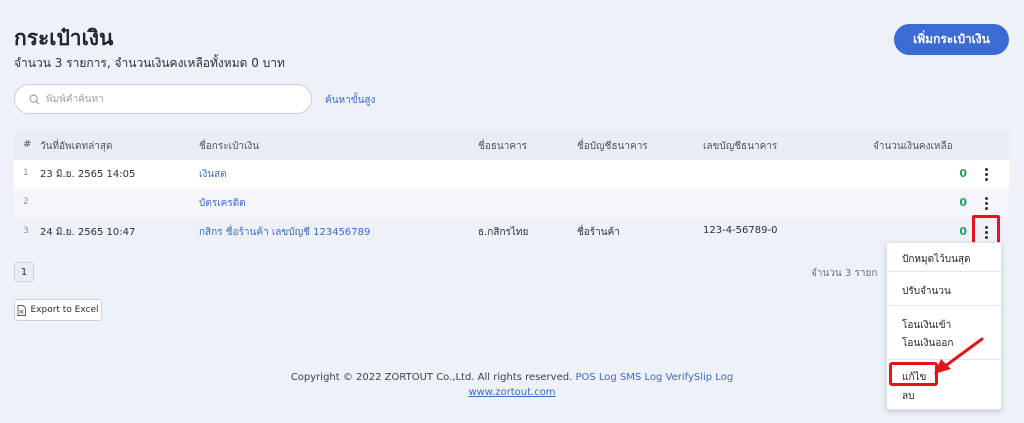  What do you see at coordinates (608, 377) in the screenshot?
I see `footer-link-log: Log` at bounding box center [608, 377].